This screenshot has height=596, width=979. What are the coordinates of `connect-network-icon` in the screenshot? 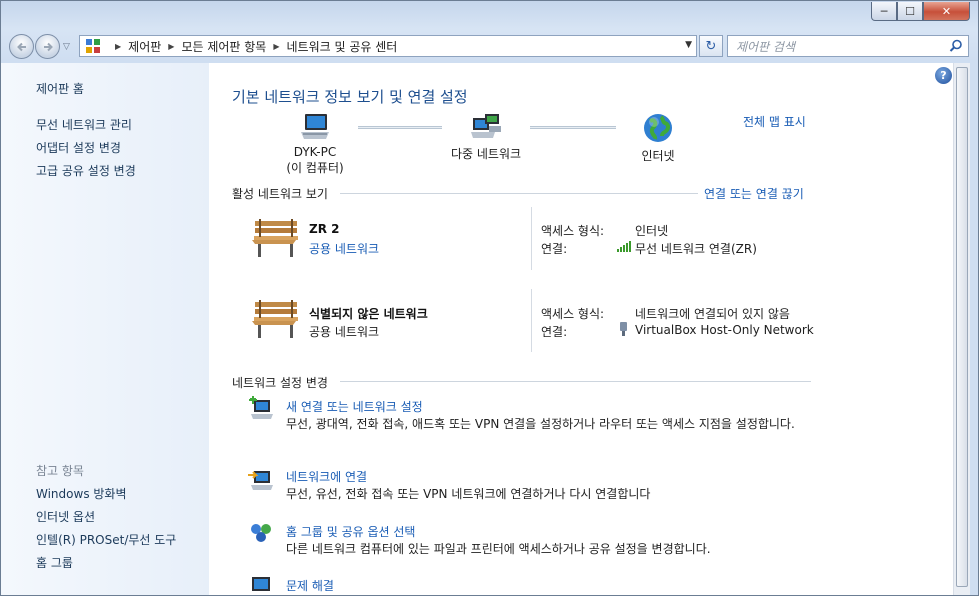 It's located at (260, 480).